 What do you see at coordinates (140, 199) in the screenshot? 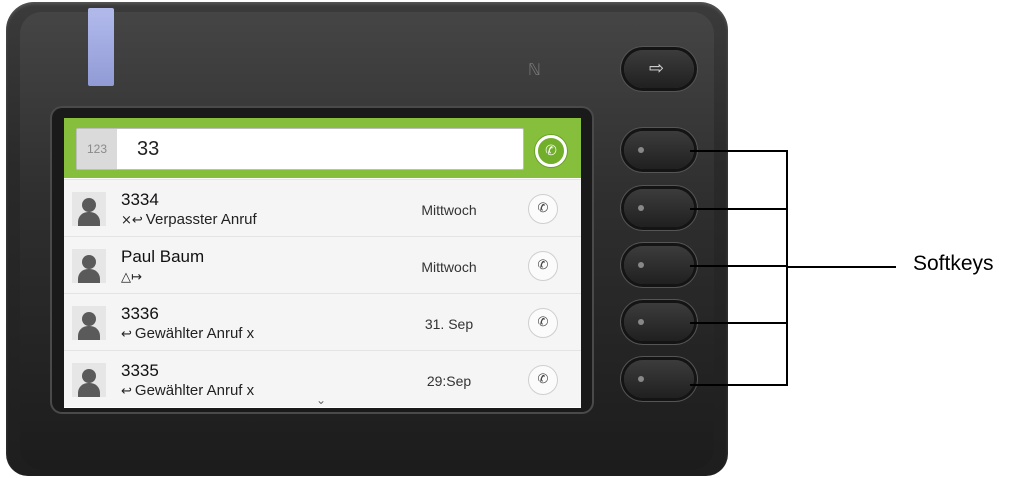
I see `entry-name: 3334` at bounding box center [140, 199].